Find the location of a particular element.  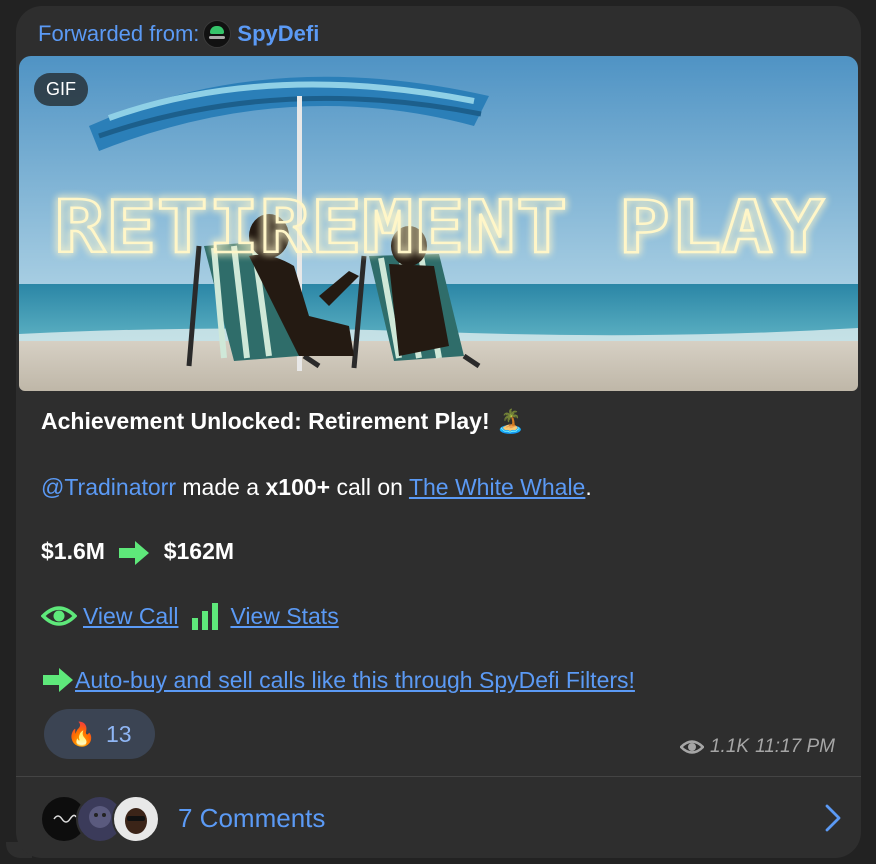

token-link: The White Whale is located at coordinates (497, 487).